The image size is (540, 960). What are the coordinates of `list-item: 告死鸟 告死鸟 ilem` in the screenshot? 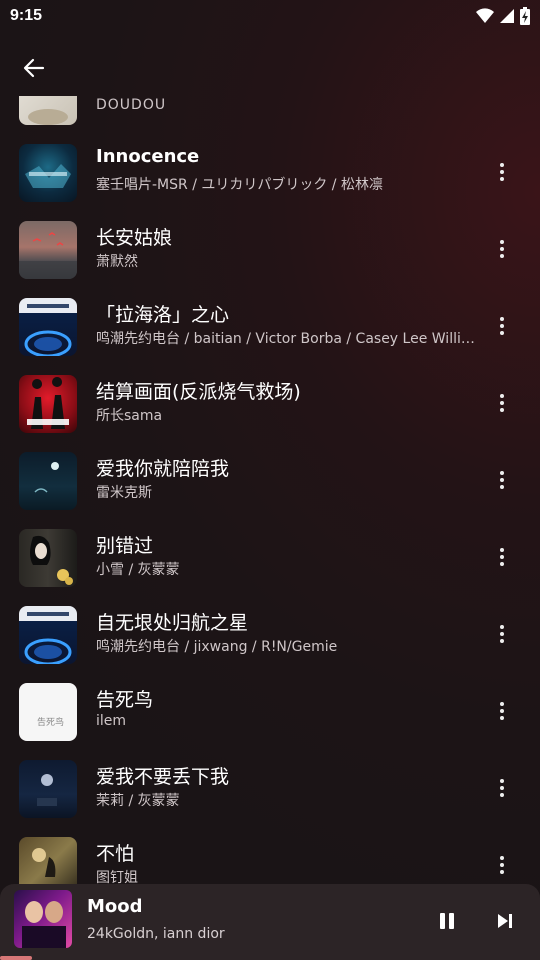 It's located at (270, 711).